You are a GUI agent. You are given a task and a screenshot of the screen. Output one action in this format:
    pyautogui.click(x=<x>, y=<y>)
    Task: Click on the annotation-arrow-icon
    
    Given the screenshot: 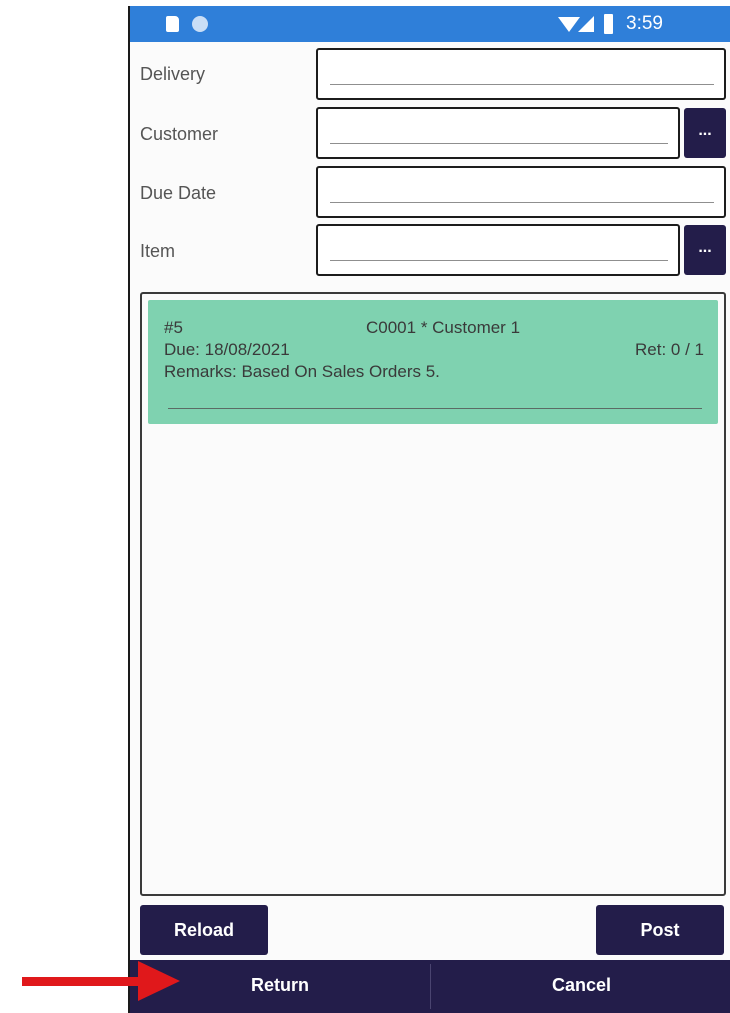 What is the action you would take?
    pyautogui.click(x=101, y=981)
    